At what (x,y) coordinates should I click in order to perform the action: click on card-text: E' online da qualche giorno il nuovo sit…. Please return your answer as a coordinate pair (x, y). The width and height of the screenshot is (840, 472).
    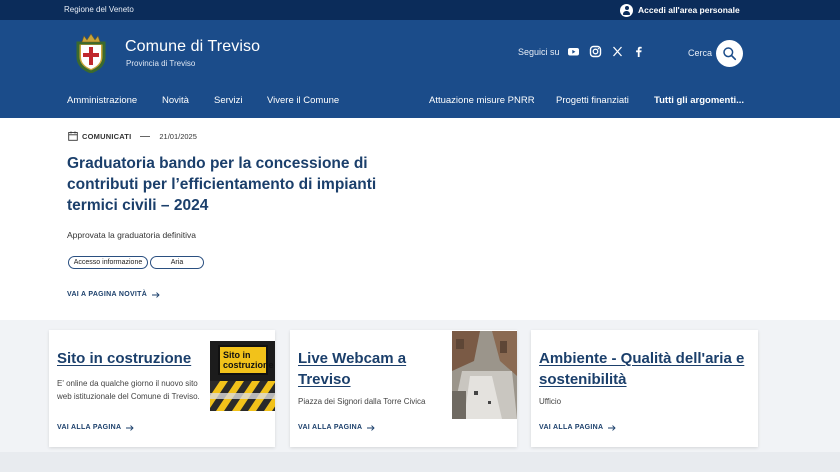
    Looking at the image, I should click on (128, 390).